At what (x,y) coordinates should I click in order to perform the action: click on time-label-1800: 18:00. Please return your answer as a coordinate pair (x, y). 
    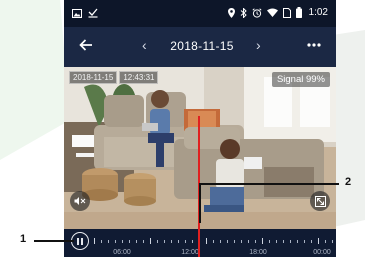
    Looking at the image, I should click on (258, 252).